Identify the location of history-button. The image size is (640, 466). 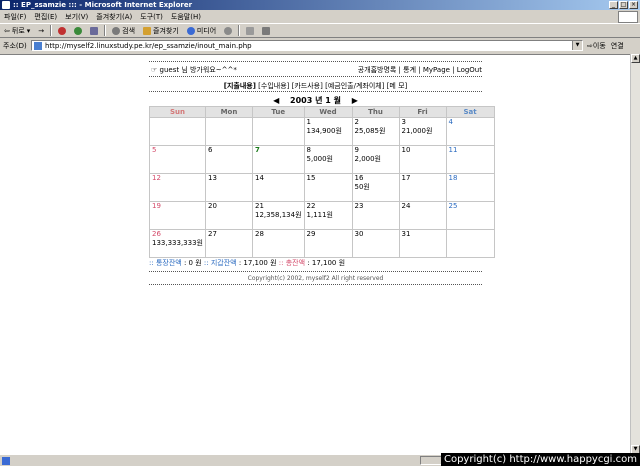
(228, 30).